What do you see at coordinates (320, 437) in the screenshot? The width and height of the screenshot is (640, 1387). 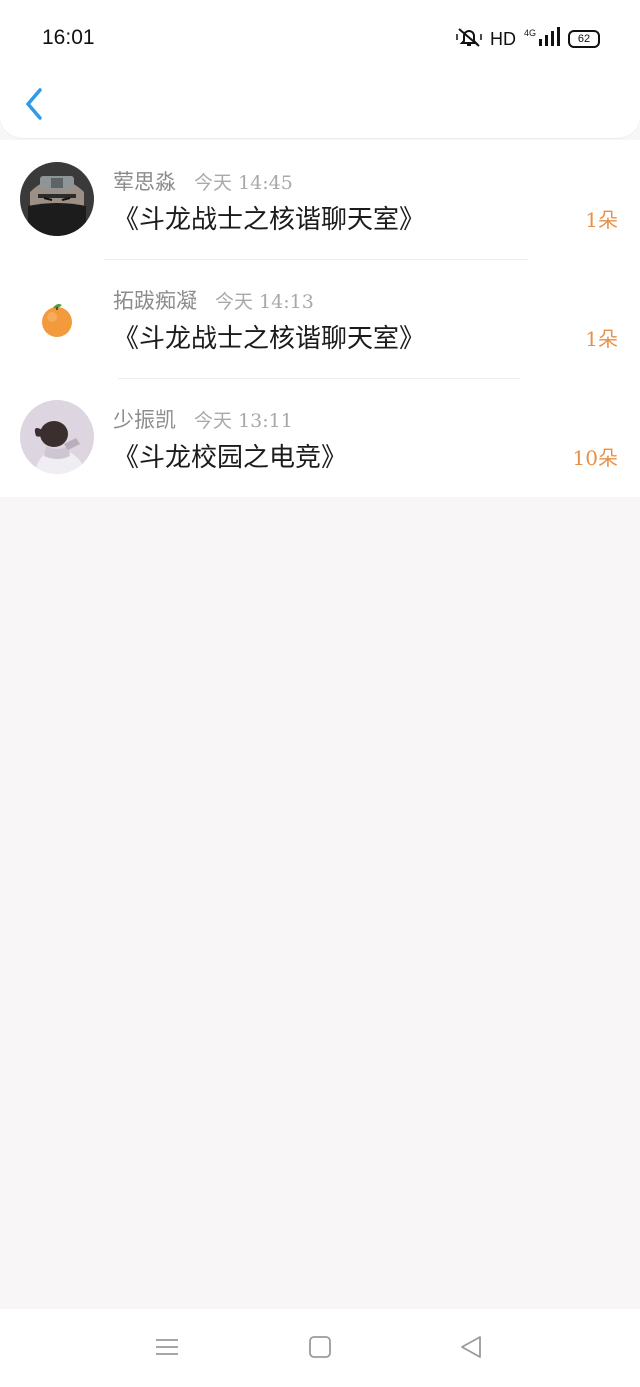 I see `list-item: 少振凯 今天 13:11 《斗龙校园之电竞》 10朵` at bounding box center [320, 437].